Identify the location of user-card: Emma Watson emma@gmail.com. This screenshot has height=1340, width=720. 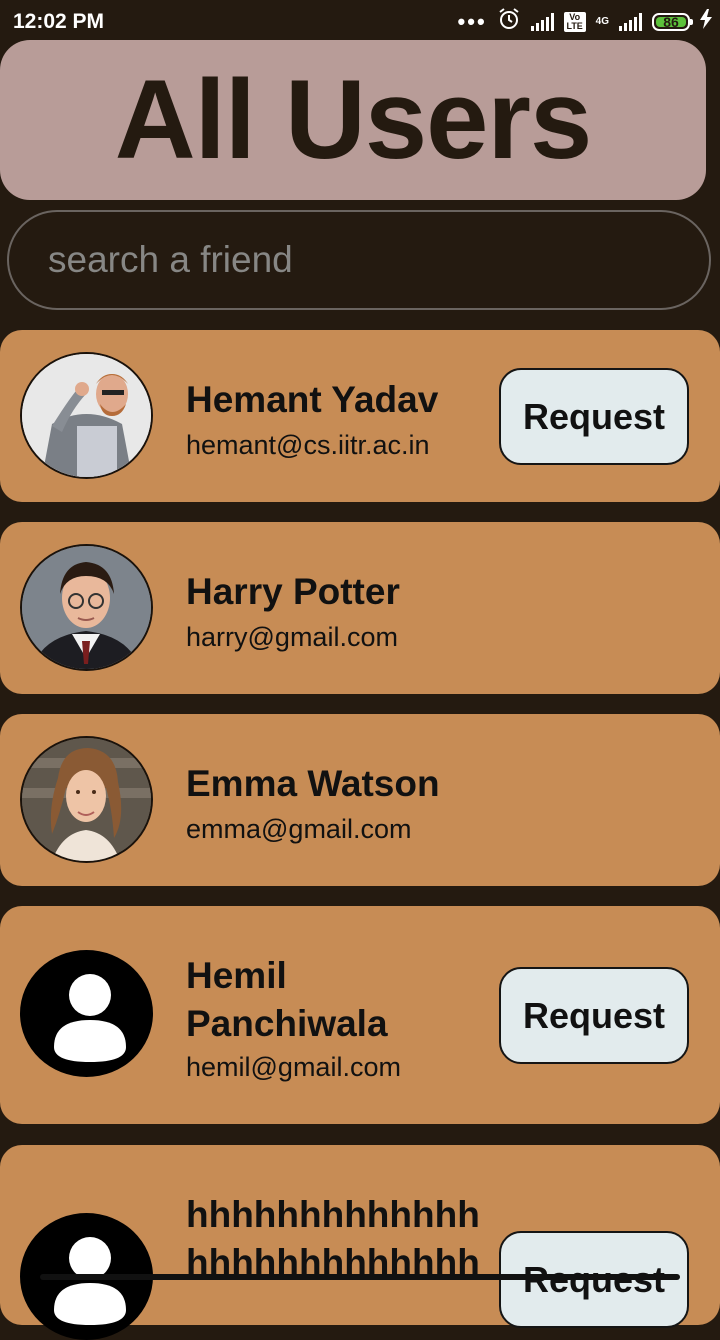
(360, 800).